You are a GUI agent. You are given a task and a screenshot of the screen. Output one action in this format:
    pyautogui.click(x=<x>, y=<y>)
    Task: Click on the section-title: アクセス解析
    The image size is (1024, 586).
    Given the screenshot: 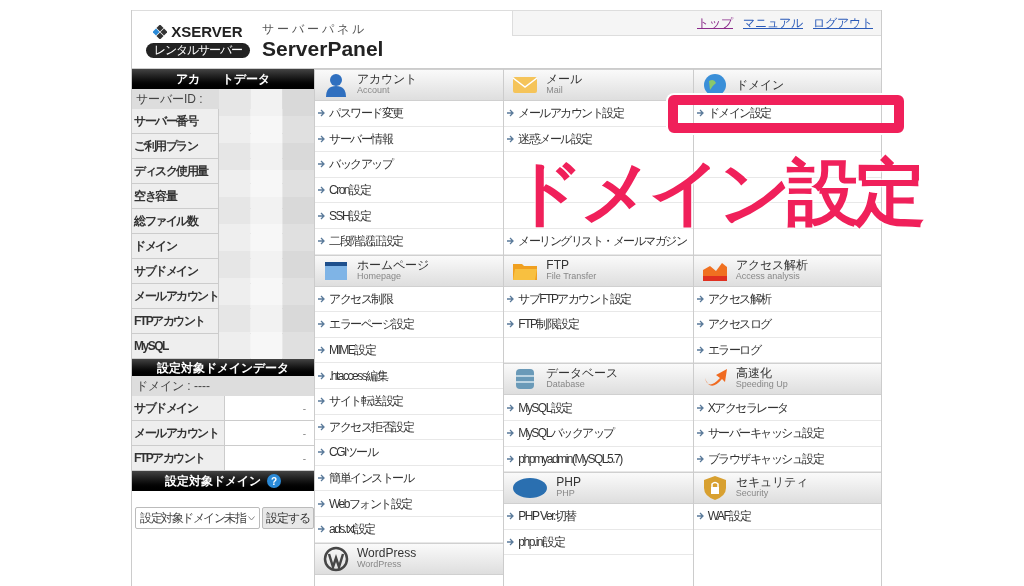 What is the action you would take?
    pyautogui.click(x=771, y=265)
    